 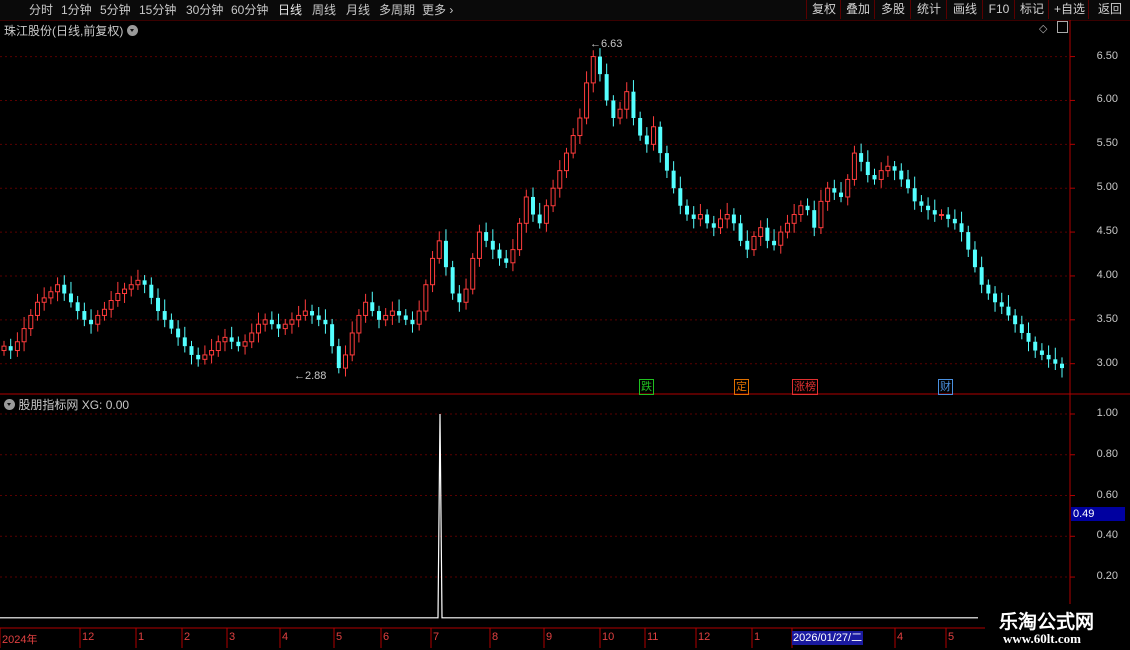 I want to click on event-tag-3: 财, so click(x=945, y=387).